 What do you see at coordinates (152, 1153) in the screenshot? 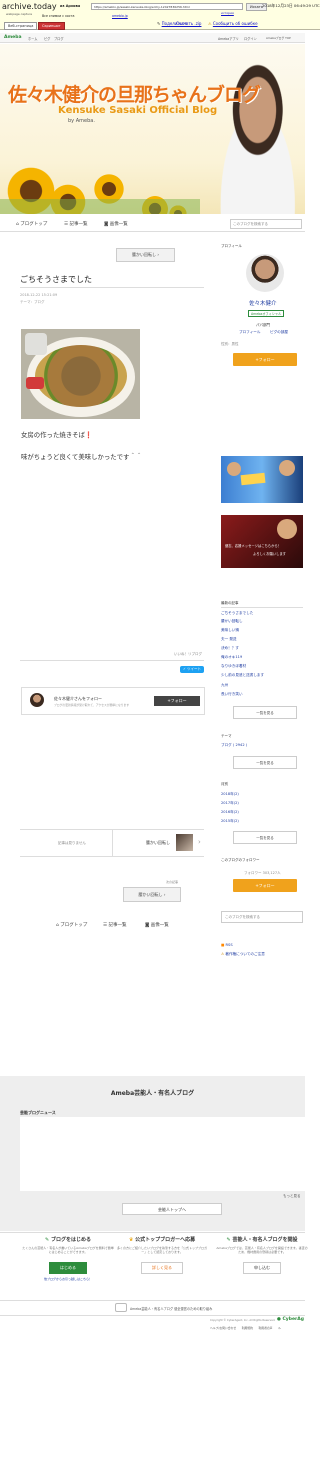
I see `footer-section: Ameba芸能人・有名人ブログ 芸能ブログニュース もっと見る 芸能人トップへ` at bounding box center [152, 1153].